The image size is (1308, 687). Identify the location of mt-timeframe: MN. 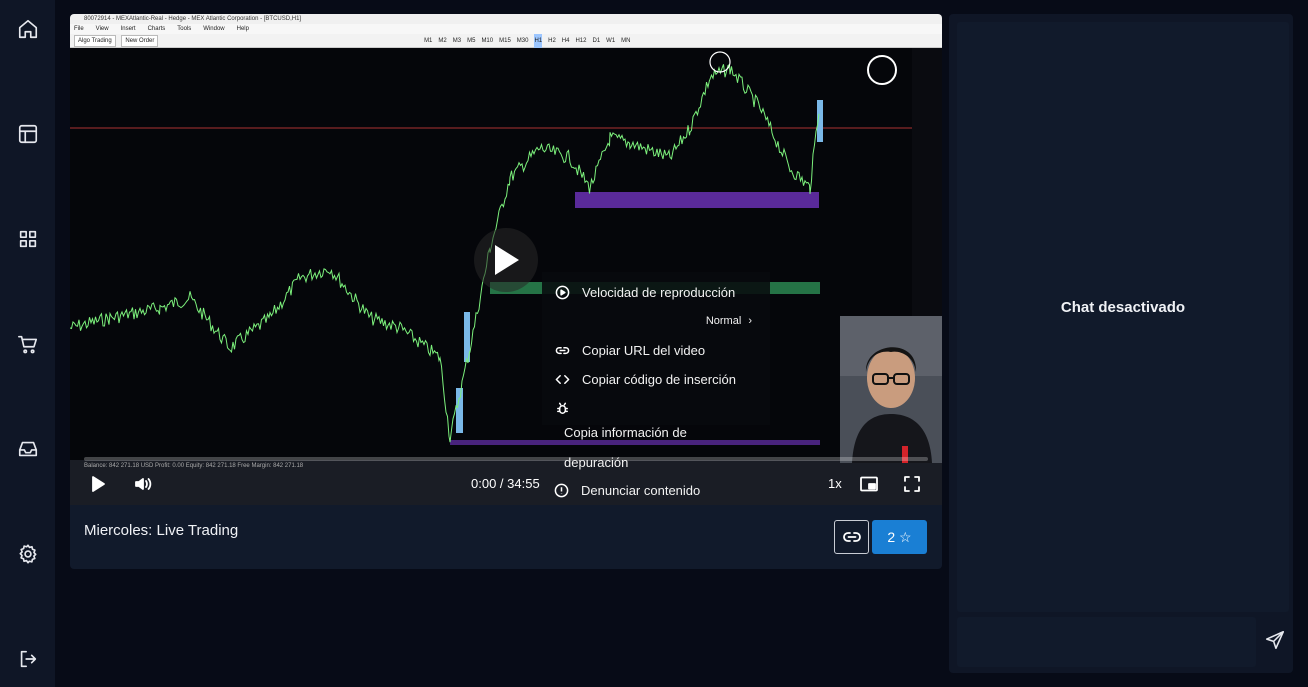
(626, 41).